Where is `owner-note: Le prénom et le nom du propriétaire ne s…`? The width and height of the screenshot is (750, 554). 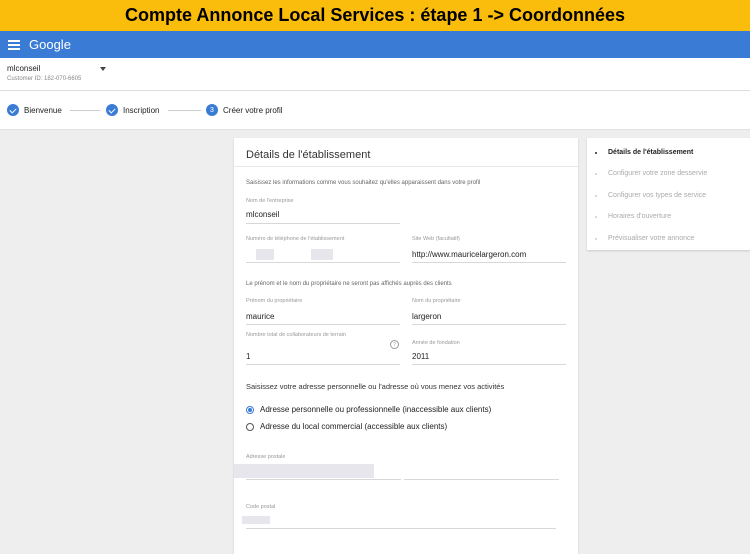 owner-note: Le prénom et le nom du propriétaire ne s… is located at coordinates (349, 284).